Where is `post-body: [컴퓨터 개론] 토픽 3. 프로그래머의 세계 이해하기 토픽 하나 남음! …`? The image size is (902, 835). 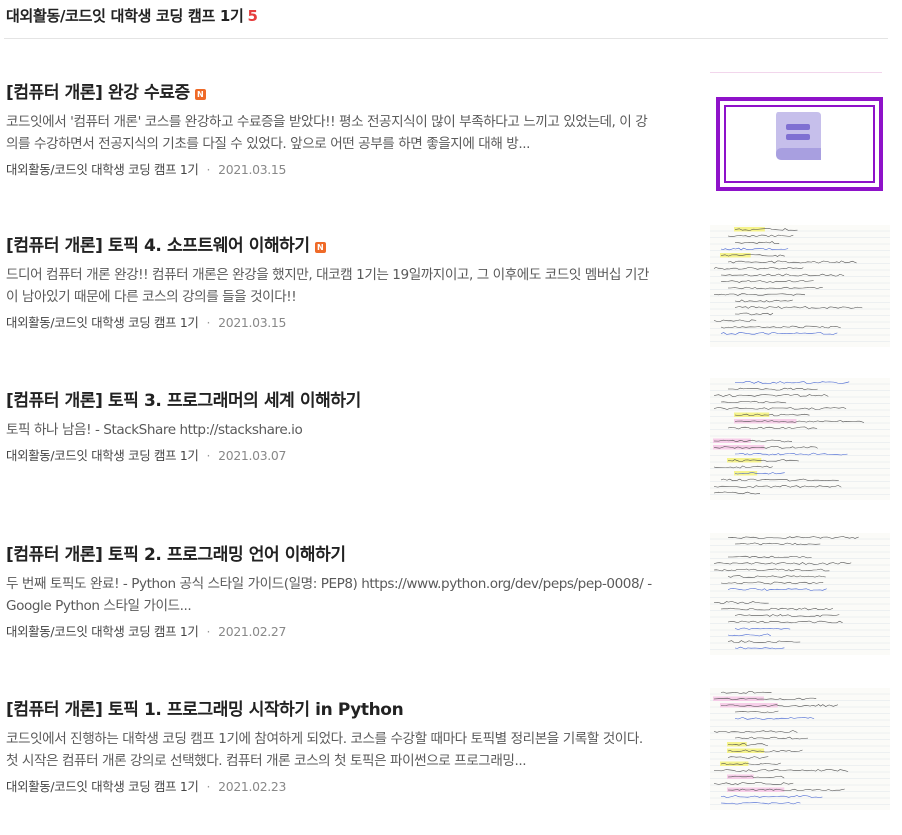 post-body: [컴퓨터 개론] 토픽 3. 프로그래머의 세계 이해하기 토픽 하나 남음! … is located at coordinates (332, 426).